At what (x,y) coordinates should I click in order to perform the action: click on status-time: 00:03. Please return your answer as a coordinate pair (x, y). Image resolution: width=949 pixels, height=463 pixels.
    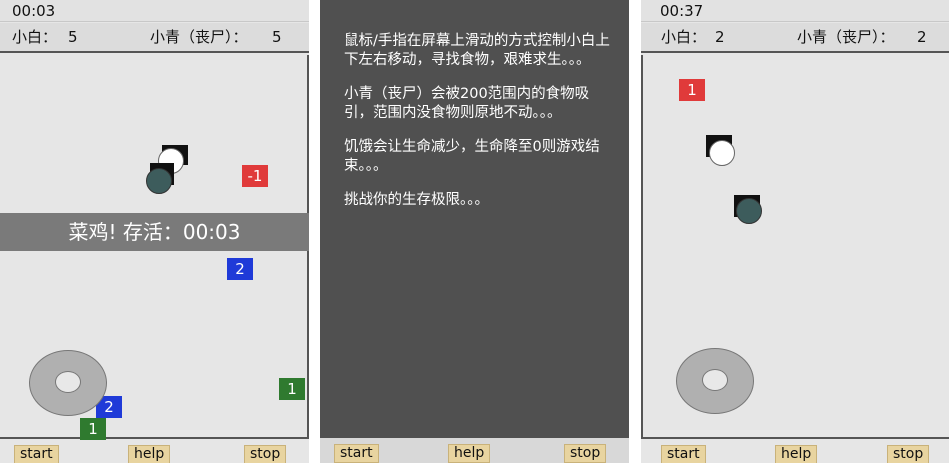
    Looking at the image, I should click on (34, 11).